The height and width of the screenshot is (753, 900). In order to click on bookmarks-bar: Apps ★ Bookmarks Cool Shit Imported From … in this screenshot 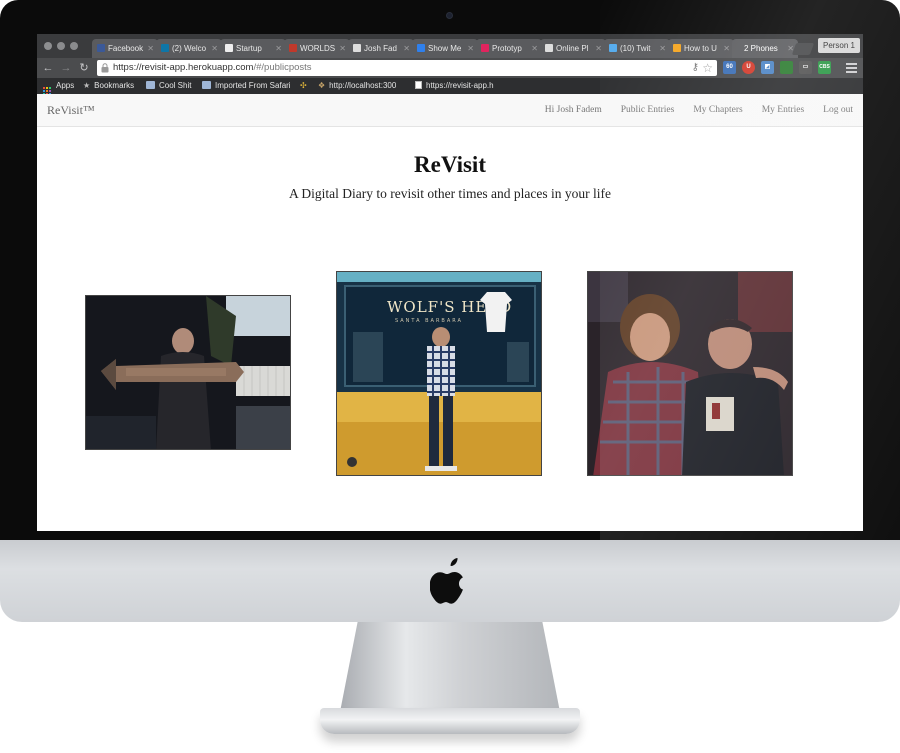, I will do `click(450, 86)`.